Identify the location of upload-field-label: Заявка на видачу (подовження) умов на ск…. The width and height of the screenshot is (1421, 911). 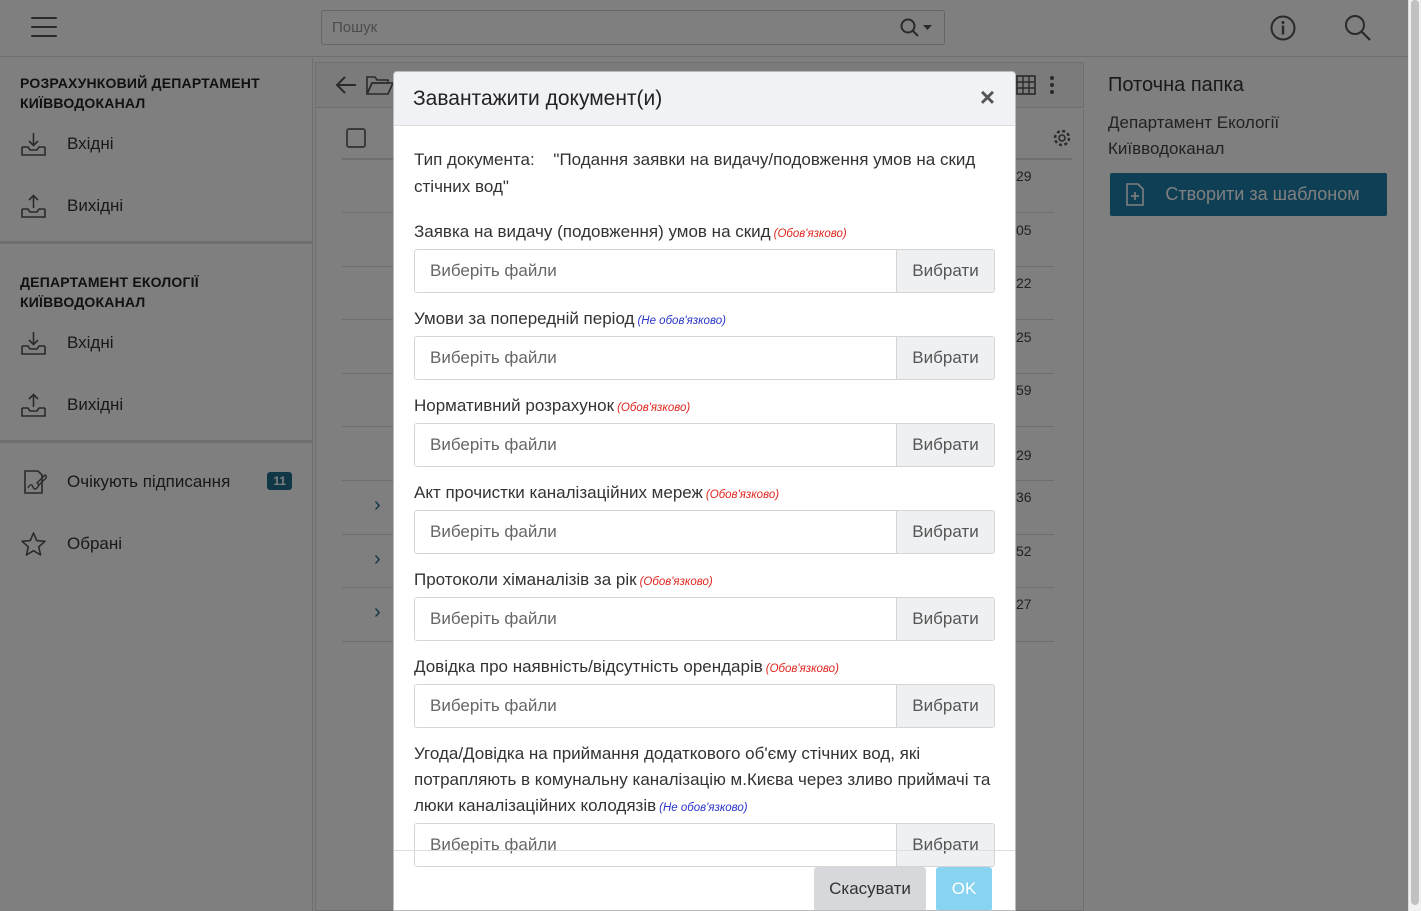
(704, 233).